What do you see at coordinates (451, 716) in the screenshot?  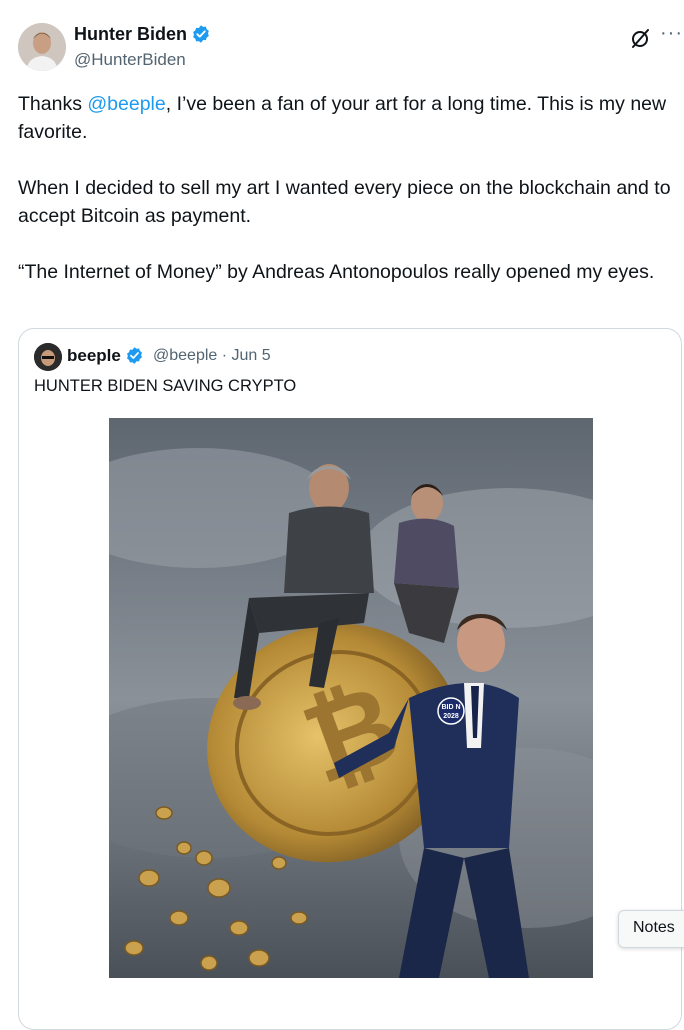 I see `campaign-button-line2: 2028` at bounding box center [451, 716].